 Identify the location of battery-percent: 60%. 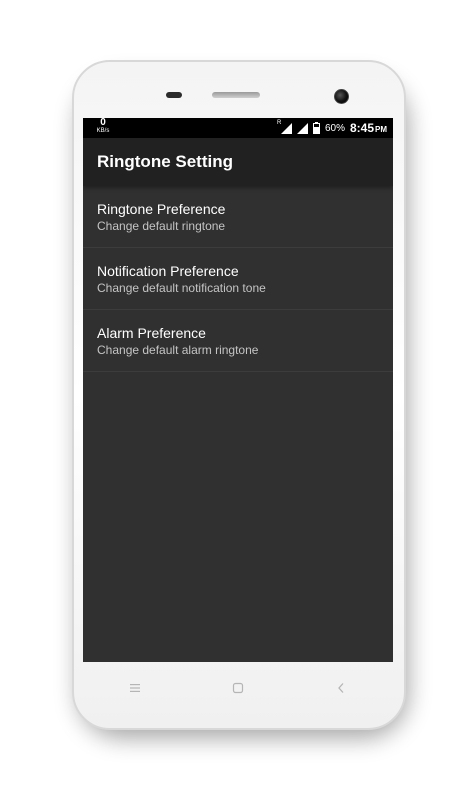
(334, 128).